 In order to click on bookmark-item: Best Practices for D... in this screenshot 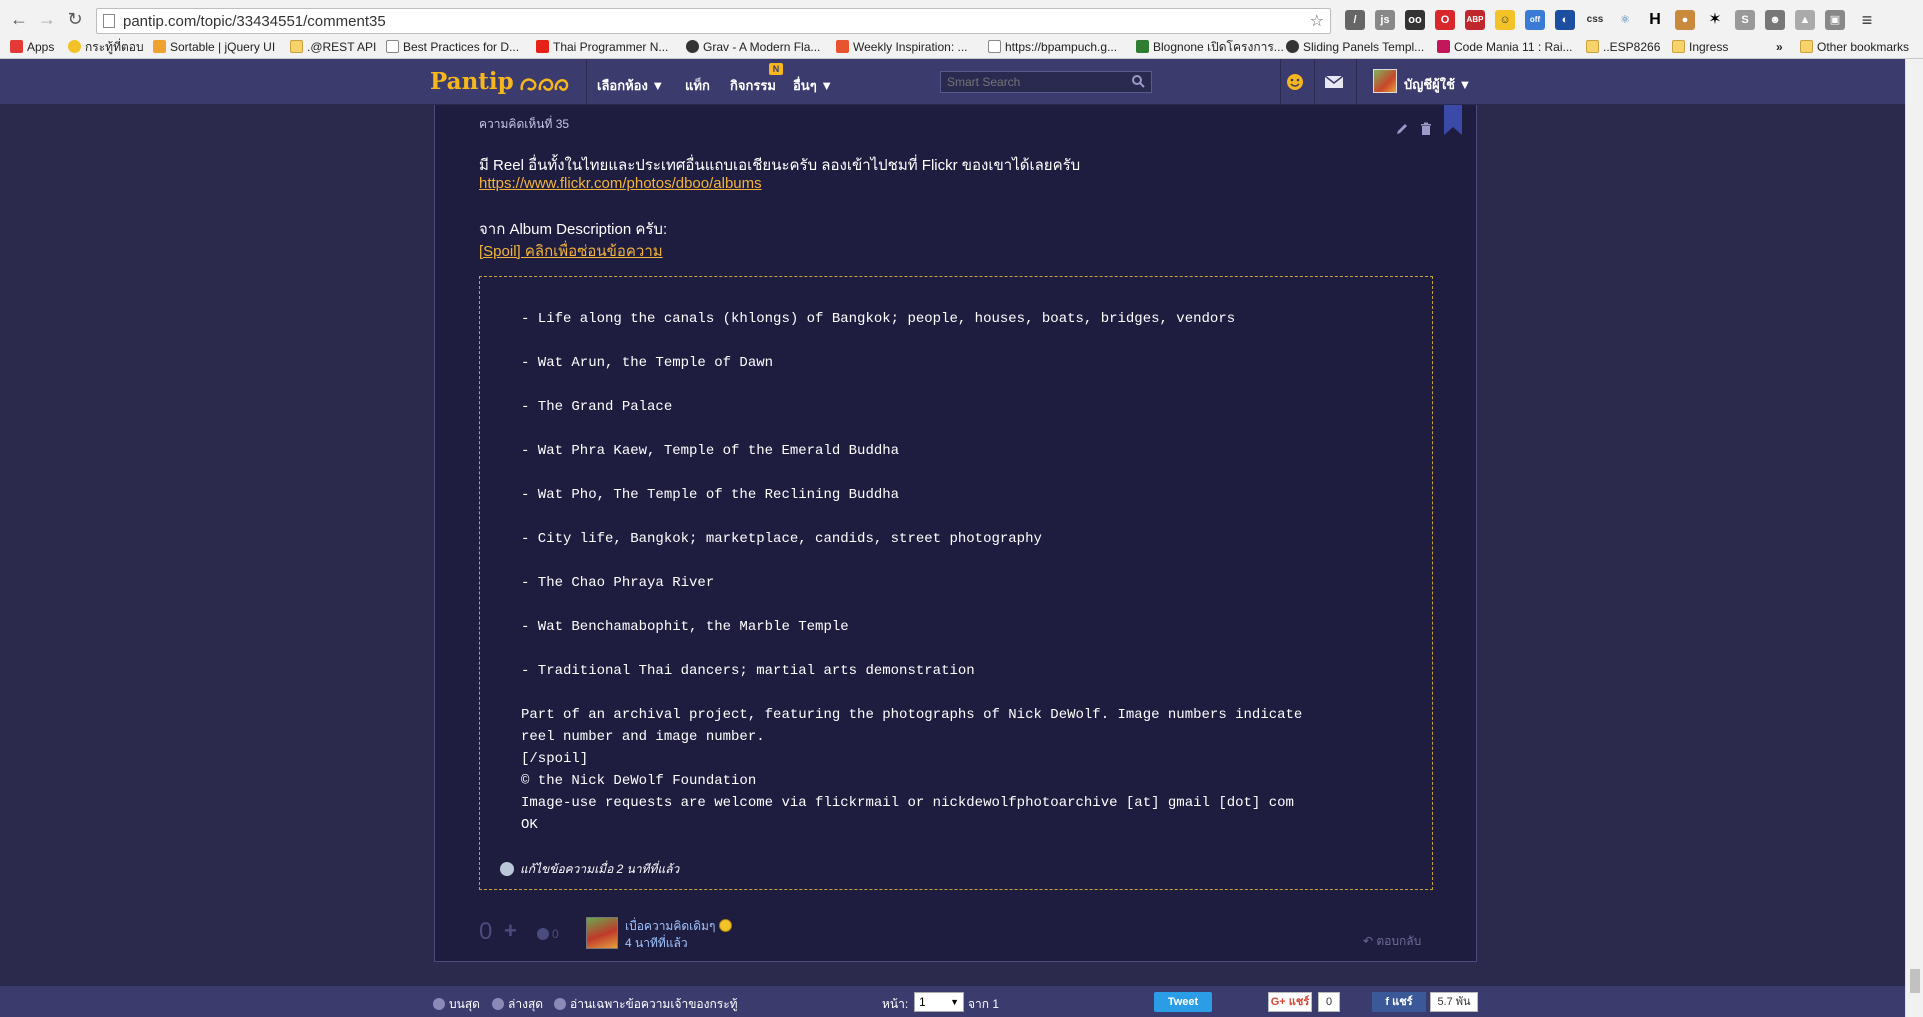, I will do `click(452, 47)`.